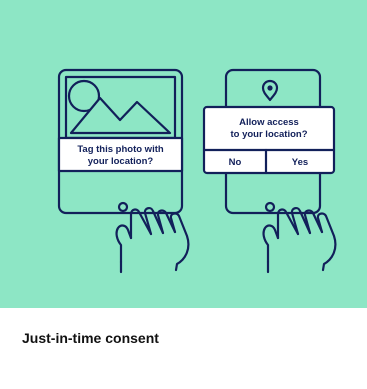 The width and height of the screenshot is (367, 389). Describe the element at coordinates (268, 134) in the screenshot. I see `dialog-line2: to your location?` at that location.